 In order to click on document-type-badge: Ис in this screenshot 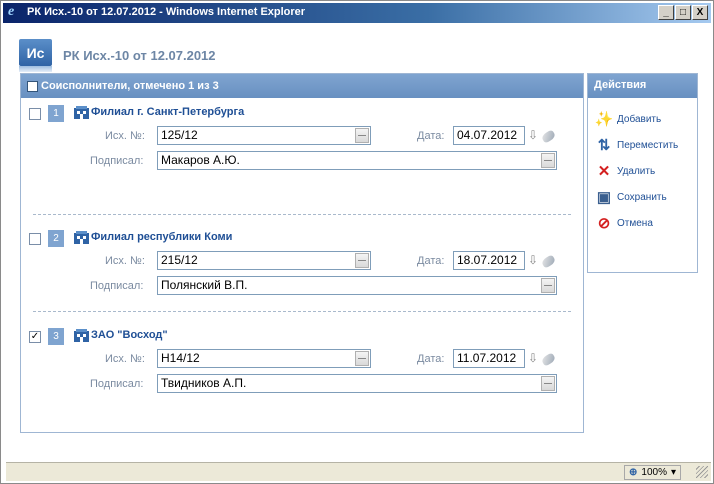, I will do `click(35, 52)`.